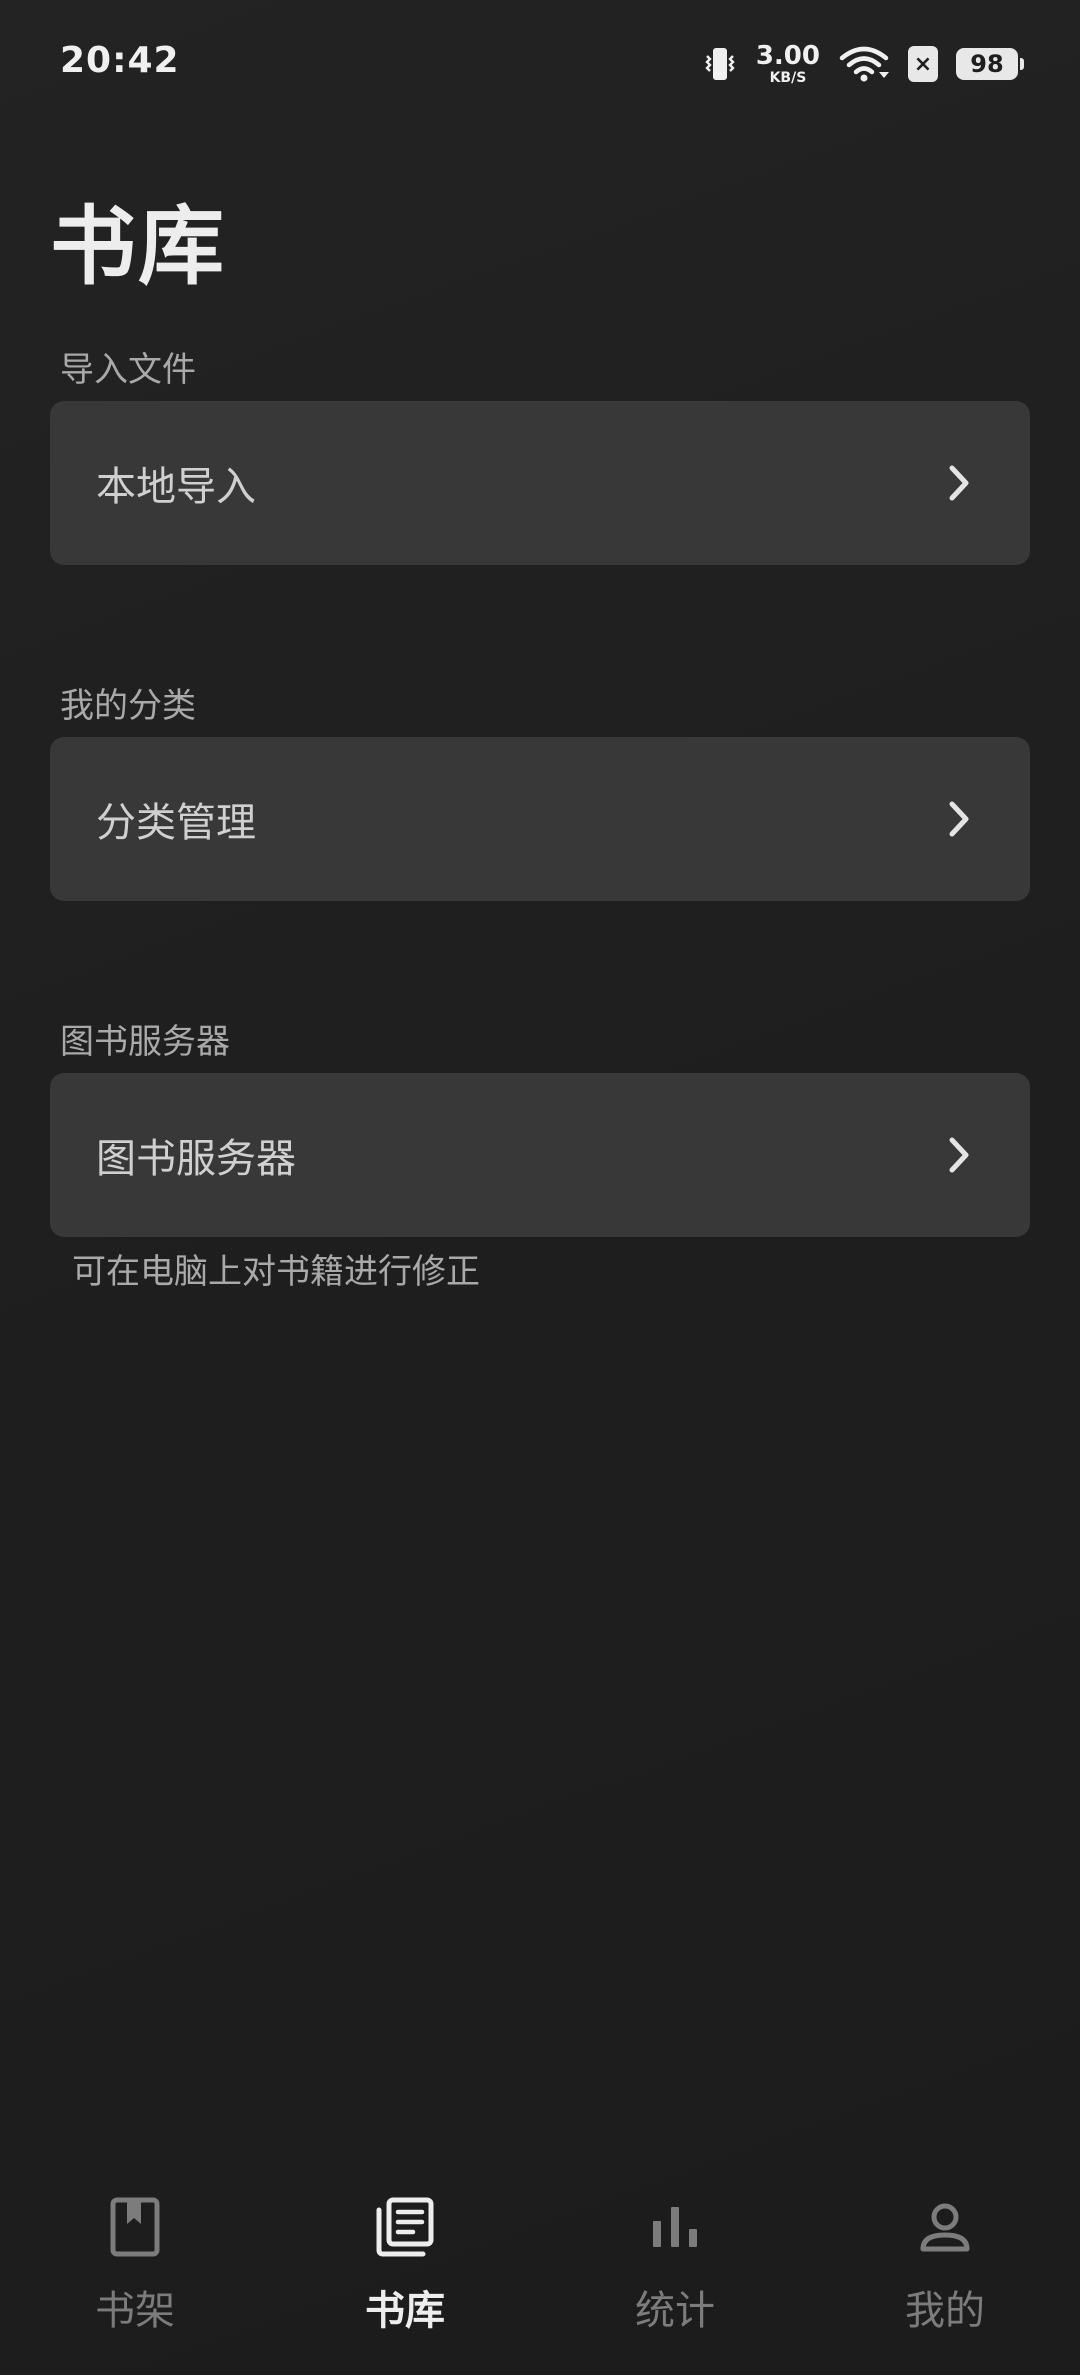 The height and width of the screenshot is (2375, 1080). I want to click on nav-item-bookshelf: 书架, so click(135, 2267).